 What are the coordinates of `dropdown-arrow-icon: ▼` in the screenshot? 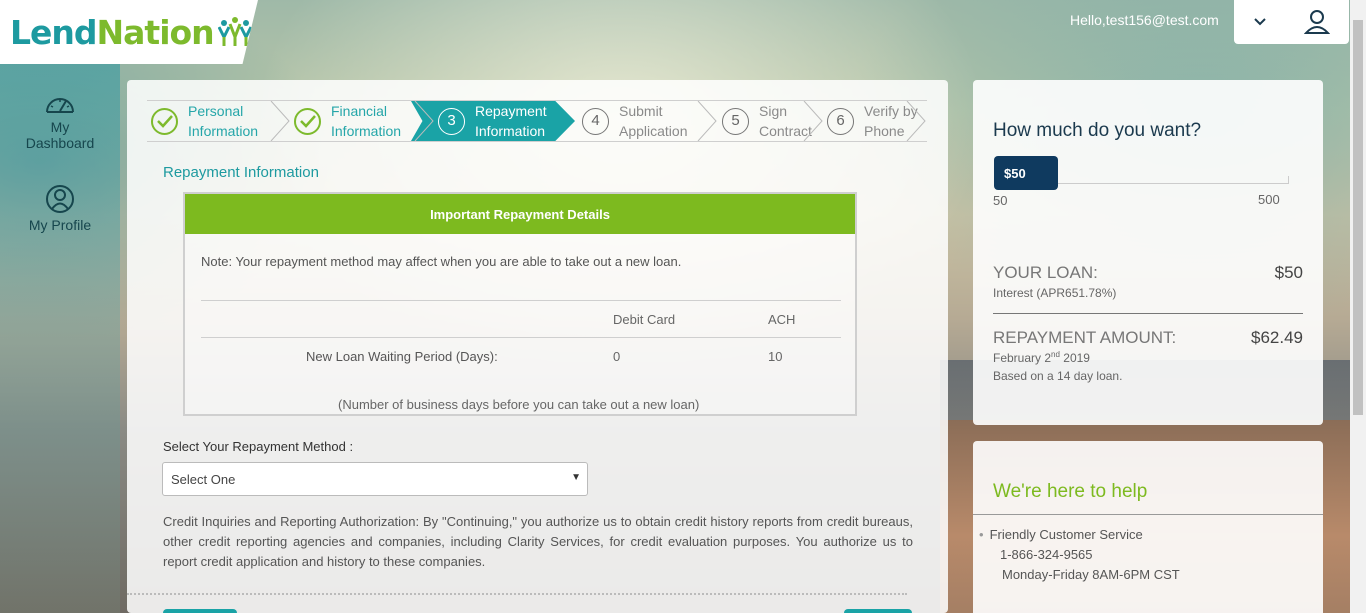 It's located at (576, 477).